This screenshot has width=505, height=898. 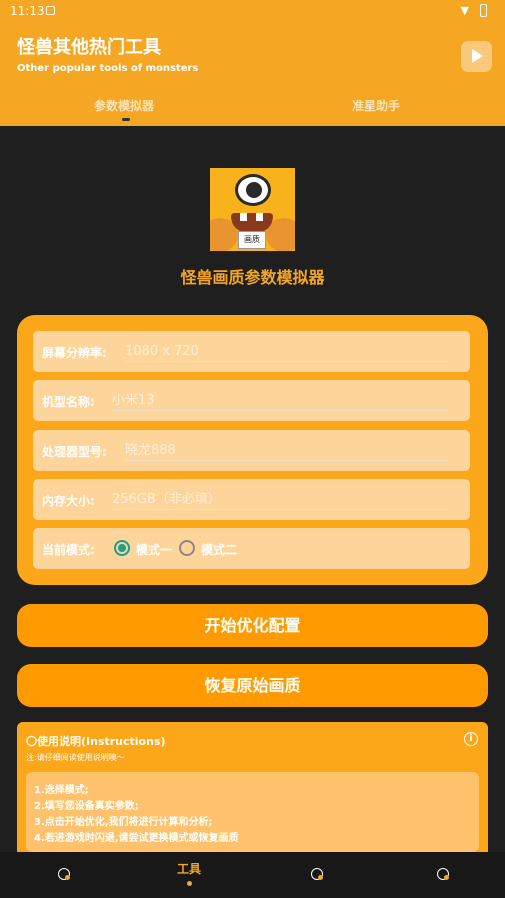 I want to click on resolution-label: 屏幕分辨率:, so click(x=74, y=353).